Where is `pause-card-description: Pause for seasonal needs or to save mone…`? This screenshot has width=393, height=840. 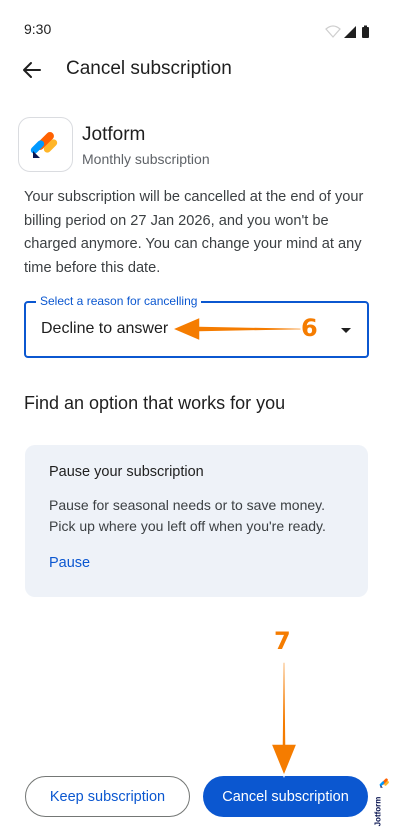
pause-card-description: Pause for seasonal needs or to save mone… is located at coordinates (187, 515).